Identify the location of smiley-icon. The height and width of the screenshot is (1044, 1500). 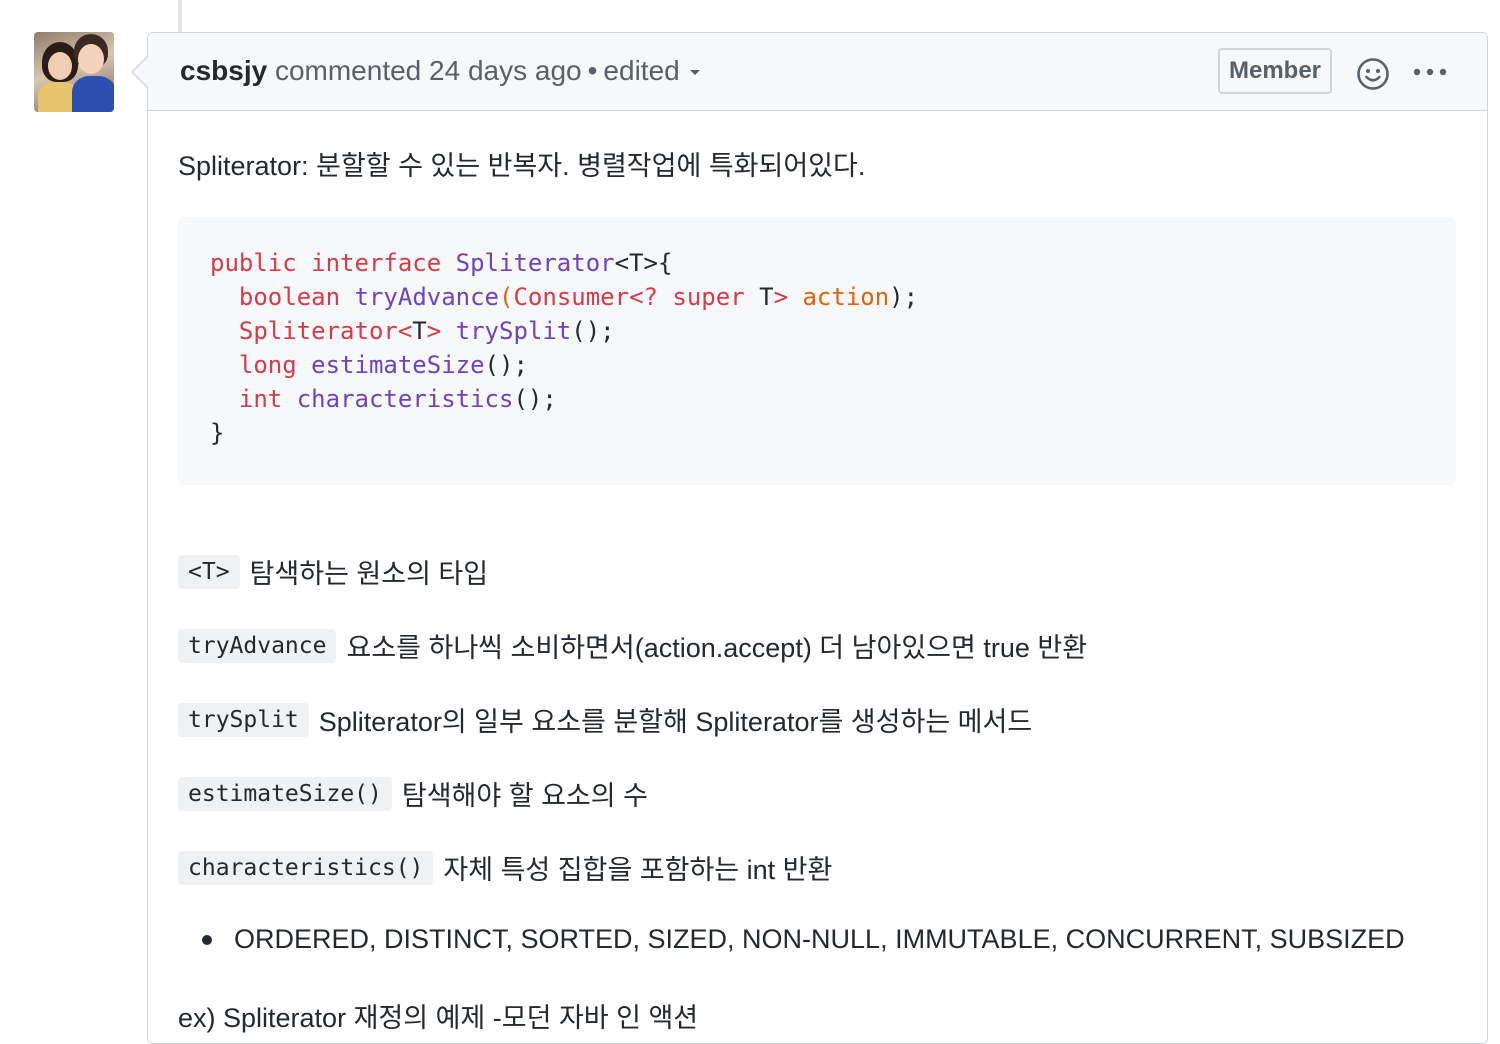
(1373, 74).